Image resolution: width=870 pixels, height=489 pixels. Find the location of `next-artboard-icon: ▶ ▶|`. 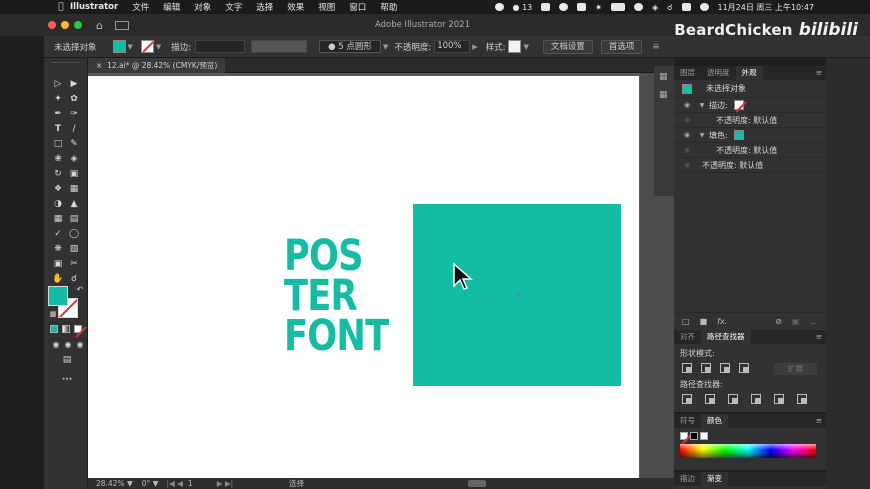

next-artboard-icon: ▶ ▶| is located at coordinates (225, 483).